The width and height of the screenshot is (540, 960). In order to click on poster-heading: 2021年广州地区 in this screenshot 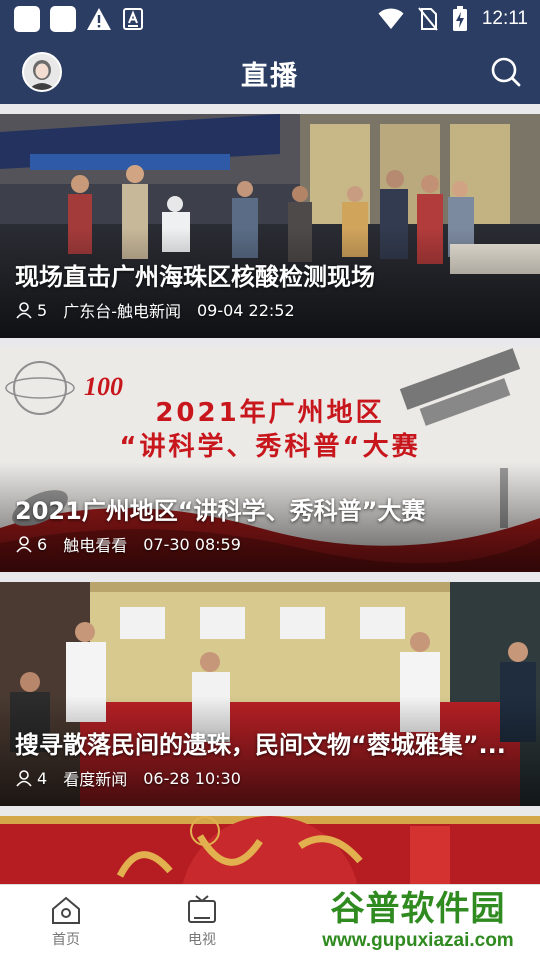, I will do `click(270, 413)`.